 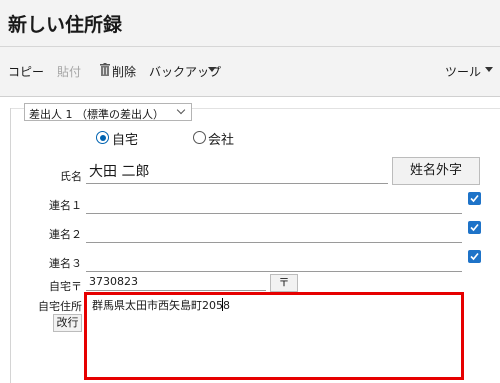 What do you see at coordinates (60, 306) in the screenshot?
I see `address-label: 自宅住所` at bounding box center [60, 306].